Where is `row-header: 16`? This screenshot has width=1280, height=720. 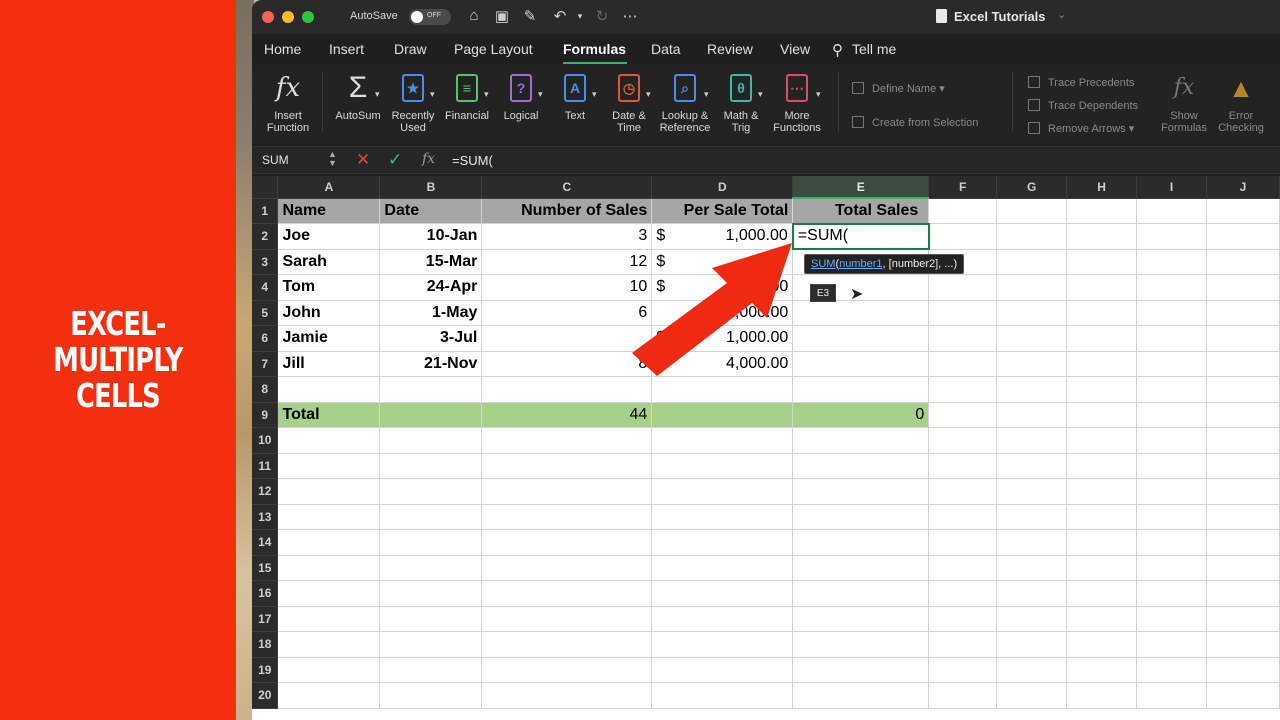
row-header: 16 is located at coordinates (265, 593).